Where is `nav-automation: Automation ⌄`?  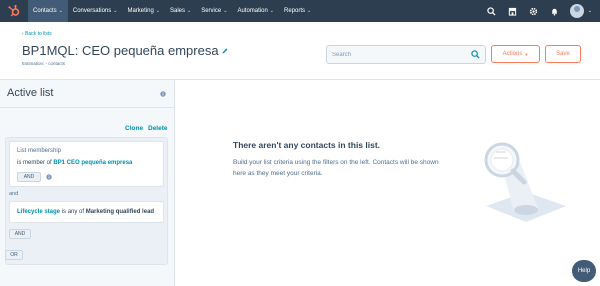
nav-automation: Automation ⌄ is located at coordinates (255, 11).